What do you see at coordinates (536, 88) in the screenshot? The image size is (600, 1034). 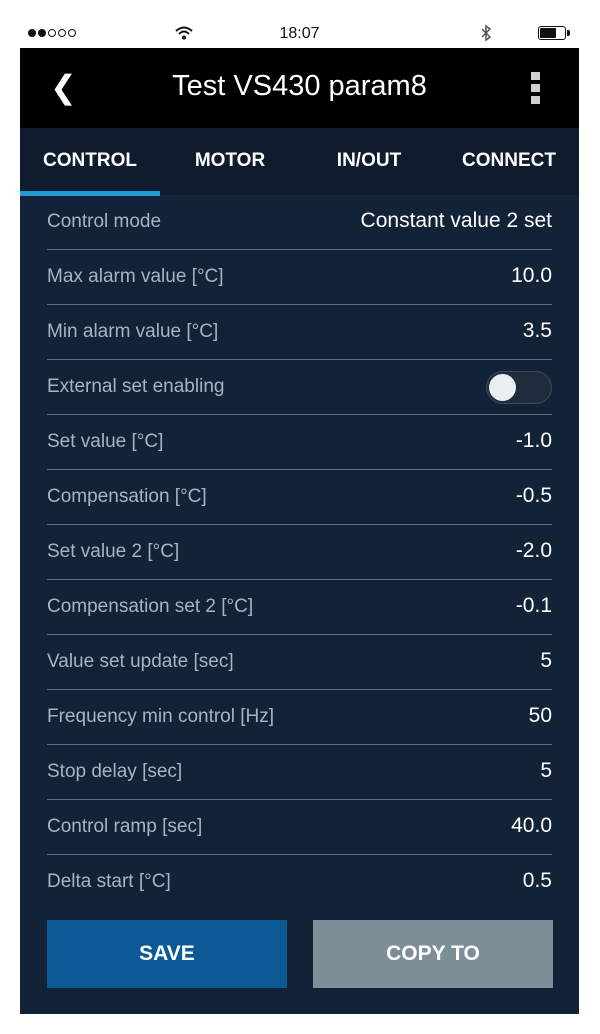 I see `kebab-menu-icon` at bounding box center [536, 88].